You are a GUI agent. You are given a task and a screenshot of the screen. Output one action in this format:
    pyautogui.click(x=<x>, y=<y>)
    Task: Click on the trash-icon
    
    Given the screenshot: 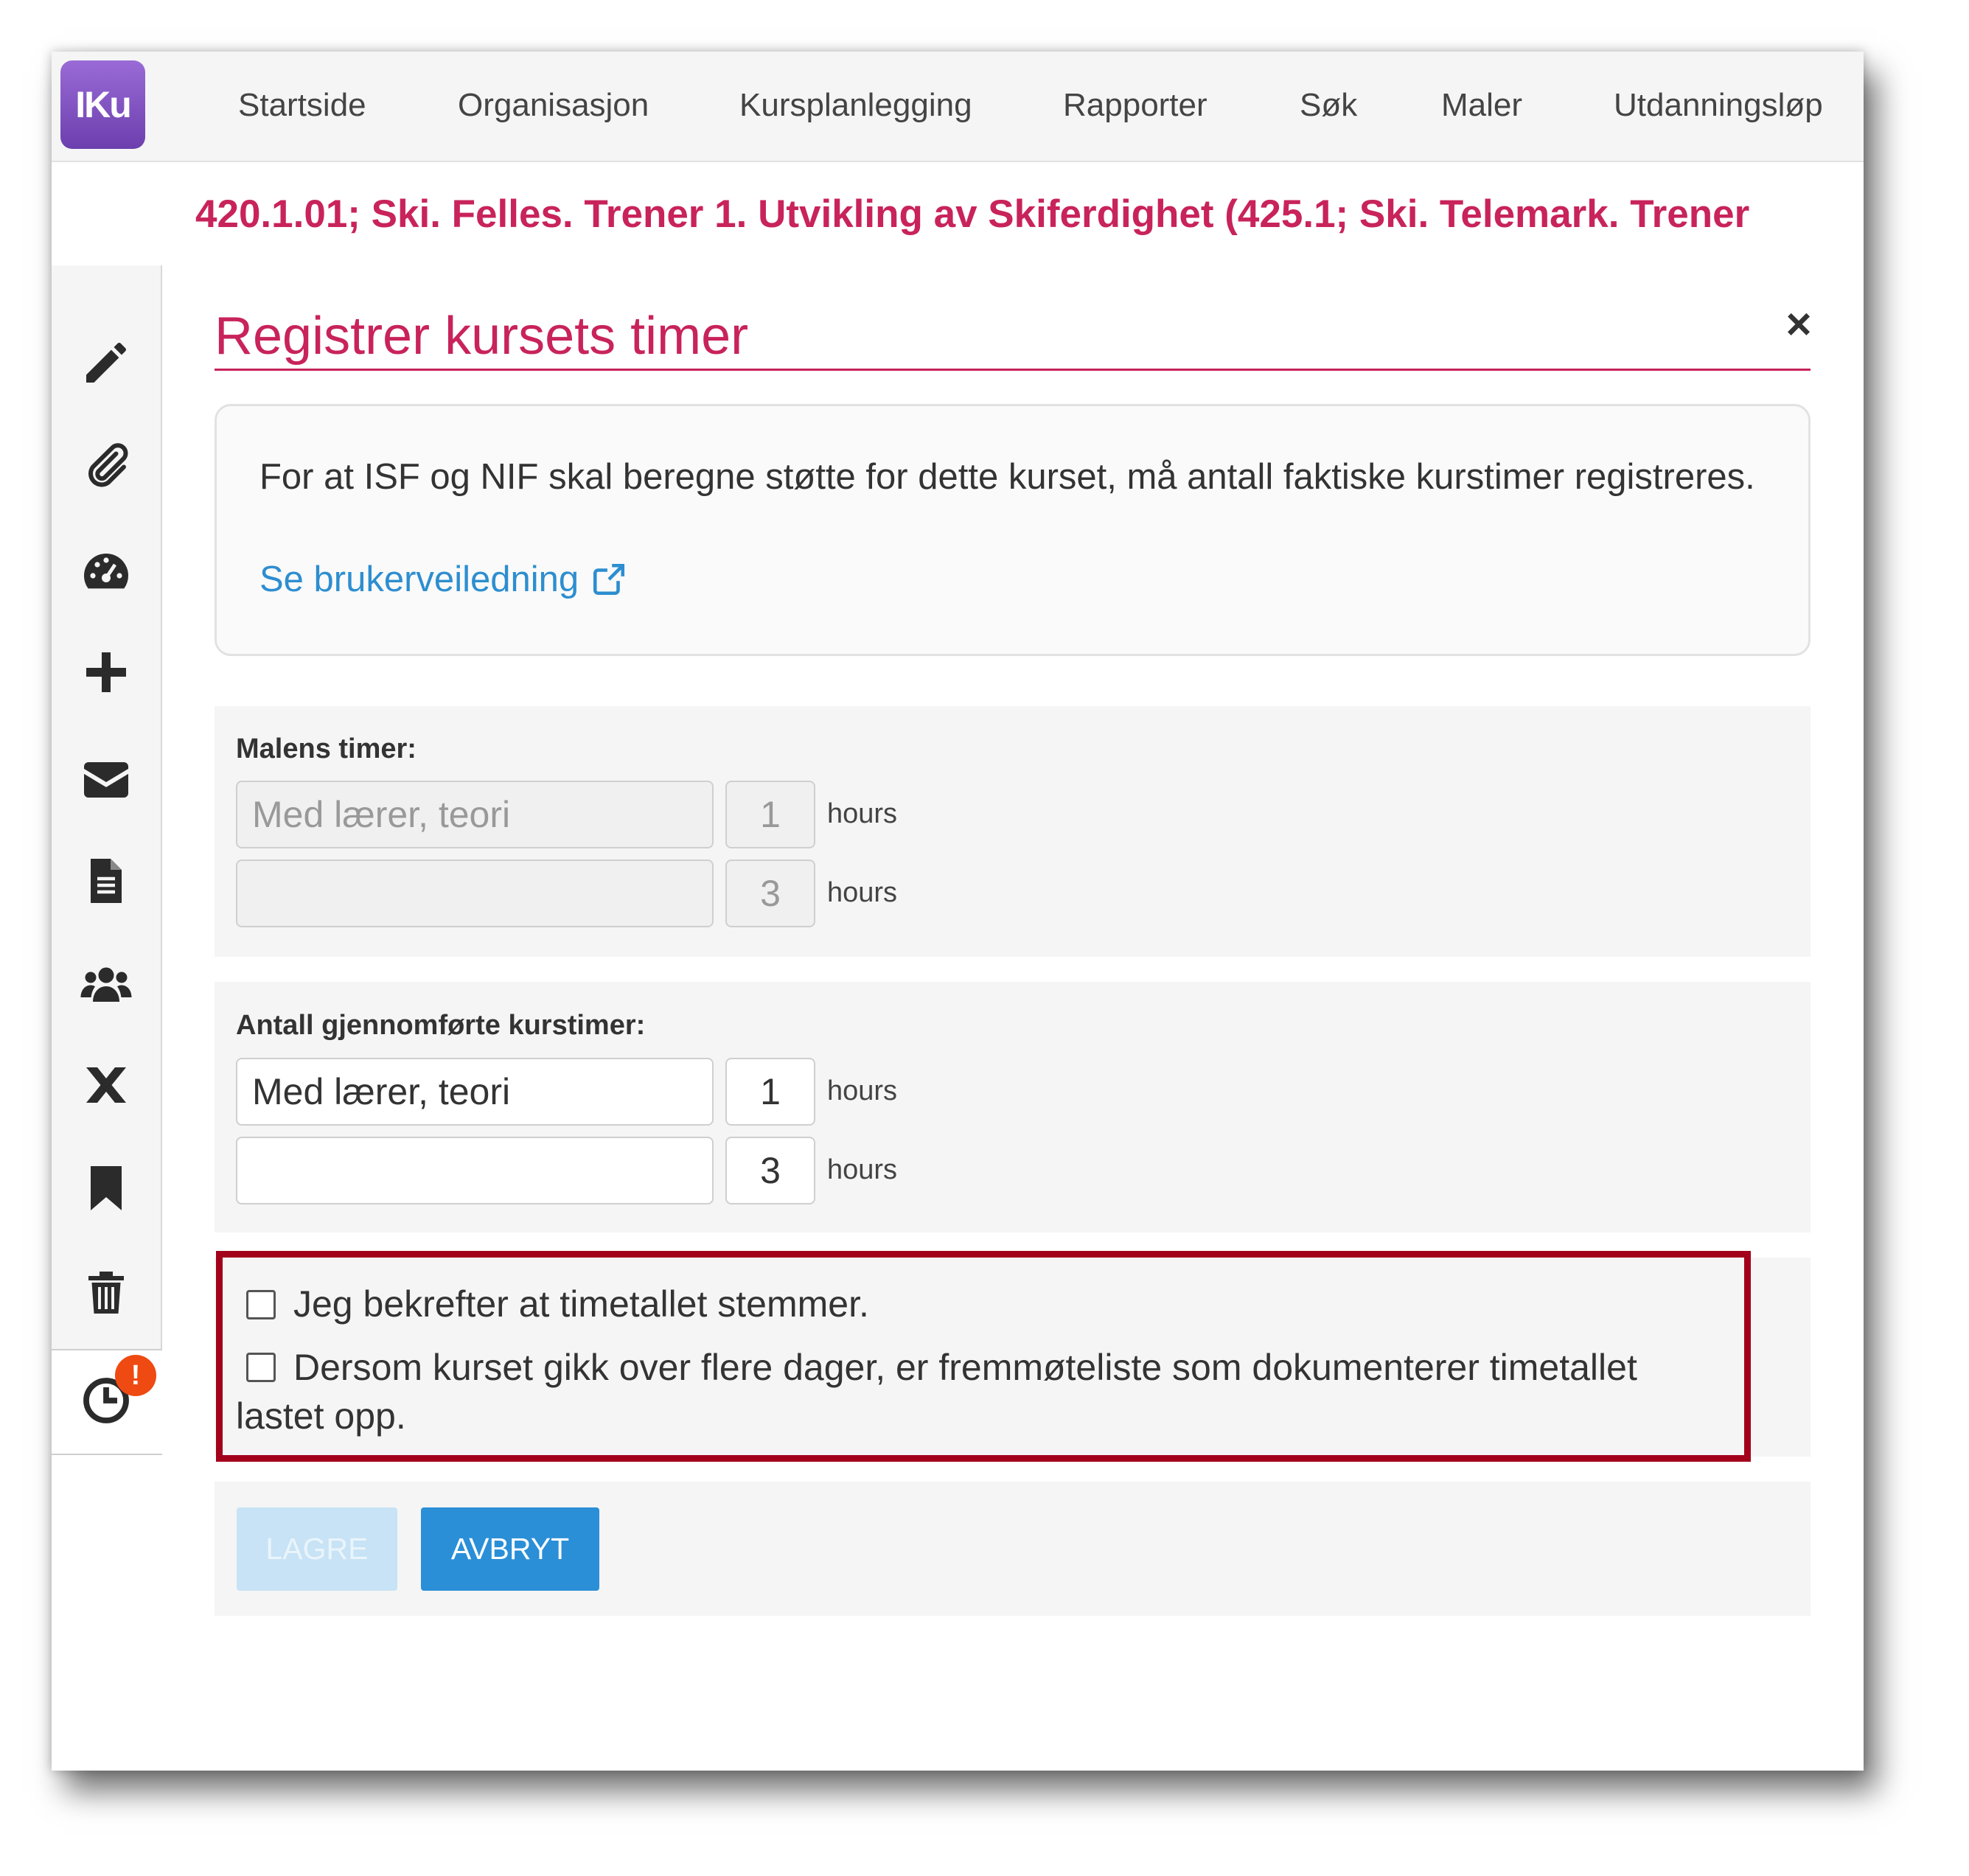 What is the action you would take?
    pyautogui.click(x=106, y=1292)
    